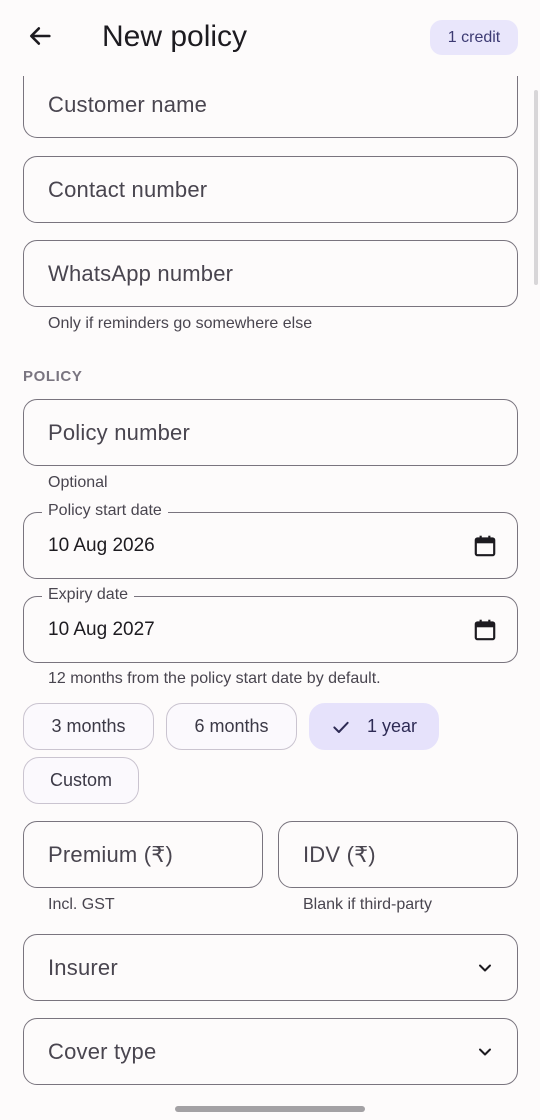 This screenshot has height=1120, width=540. Describe the element at coordinates (392, 726) in the screenshot. I see `chip-label: 1 year` at that location.